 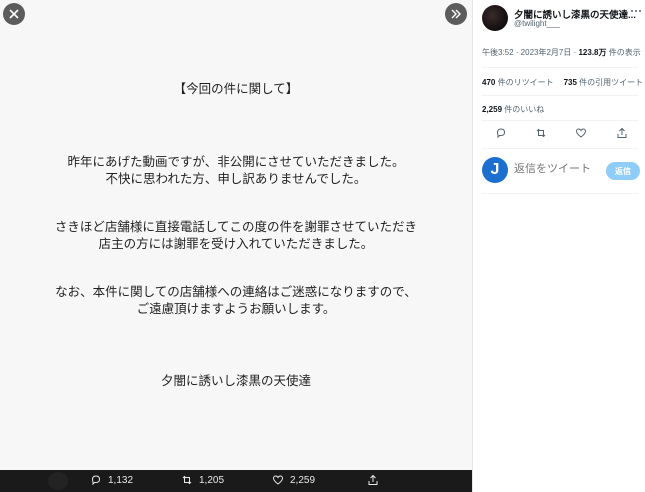 I want to click on more-icon, so click(x=636, y=11).